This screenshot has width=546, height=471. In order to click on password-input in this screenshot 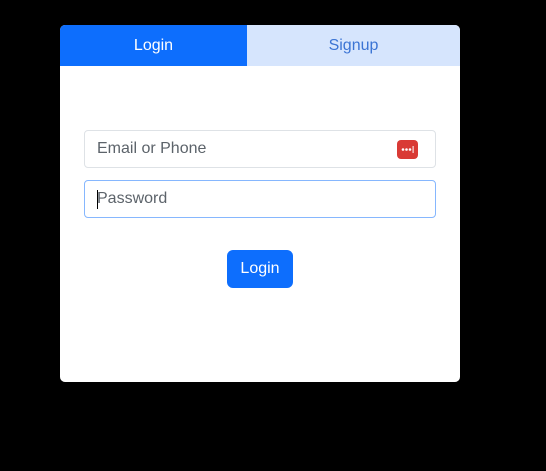, I will do `click(260, 199)`.